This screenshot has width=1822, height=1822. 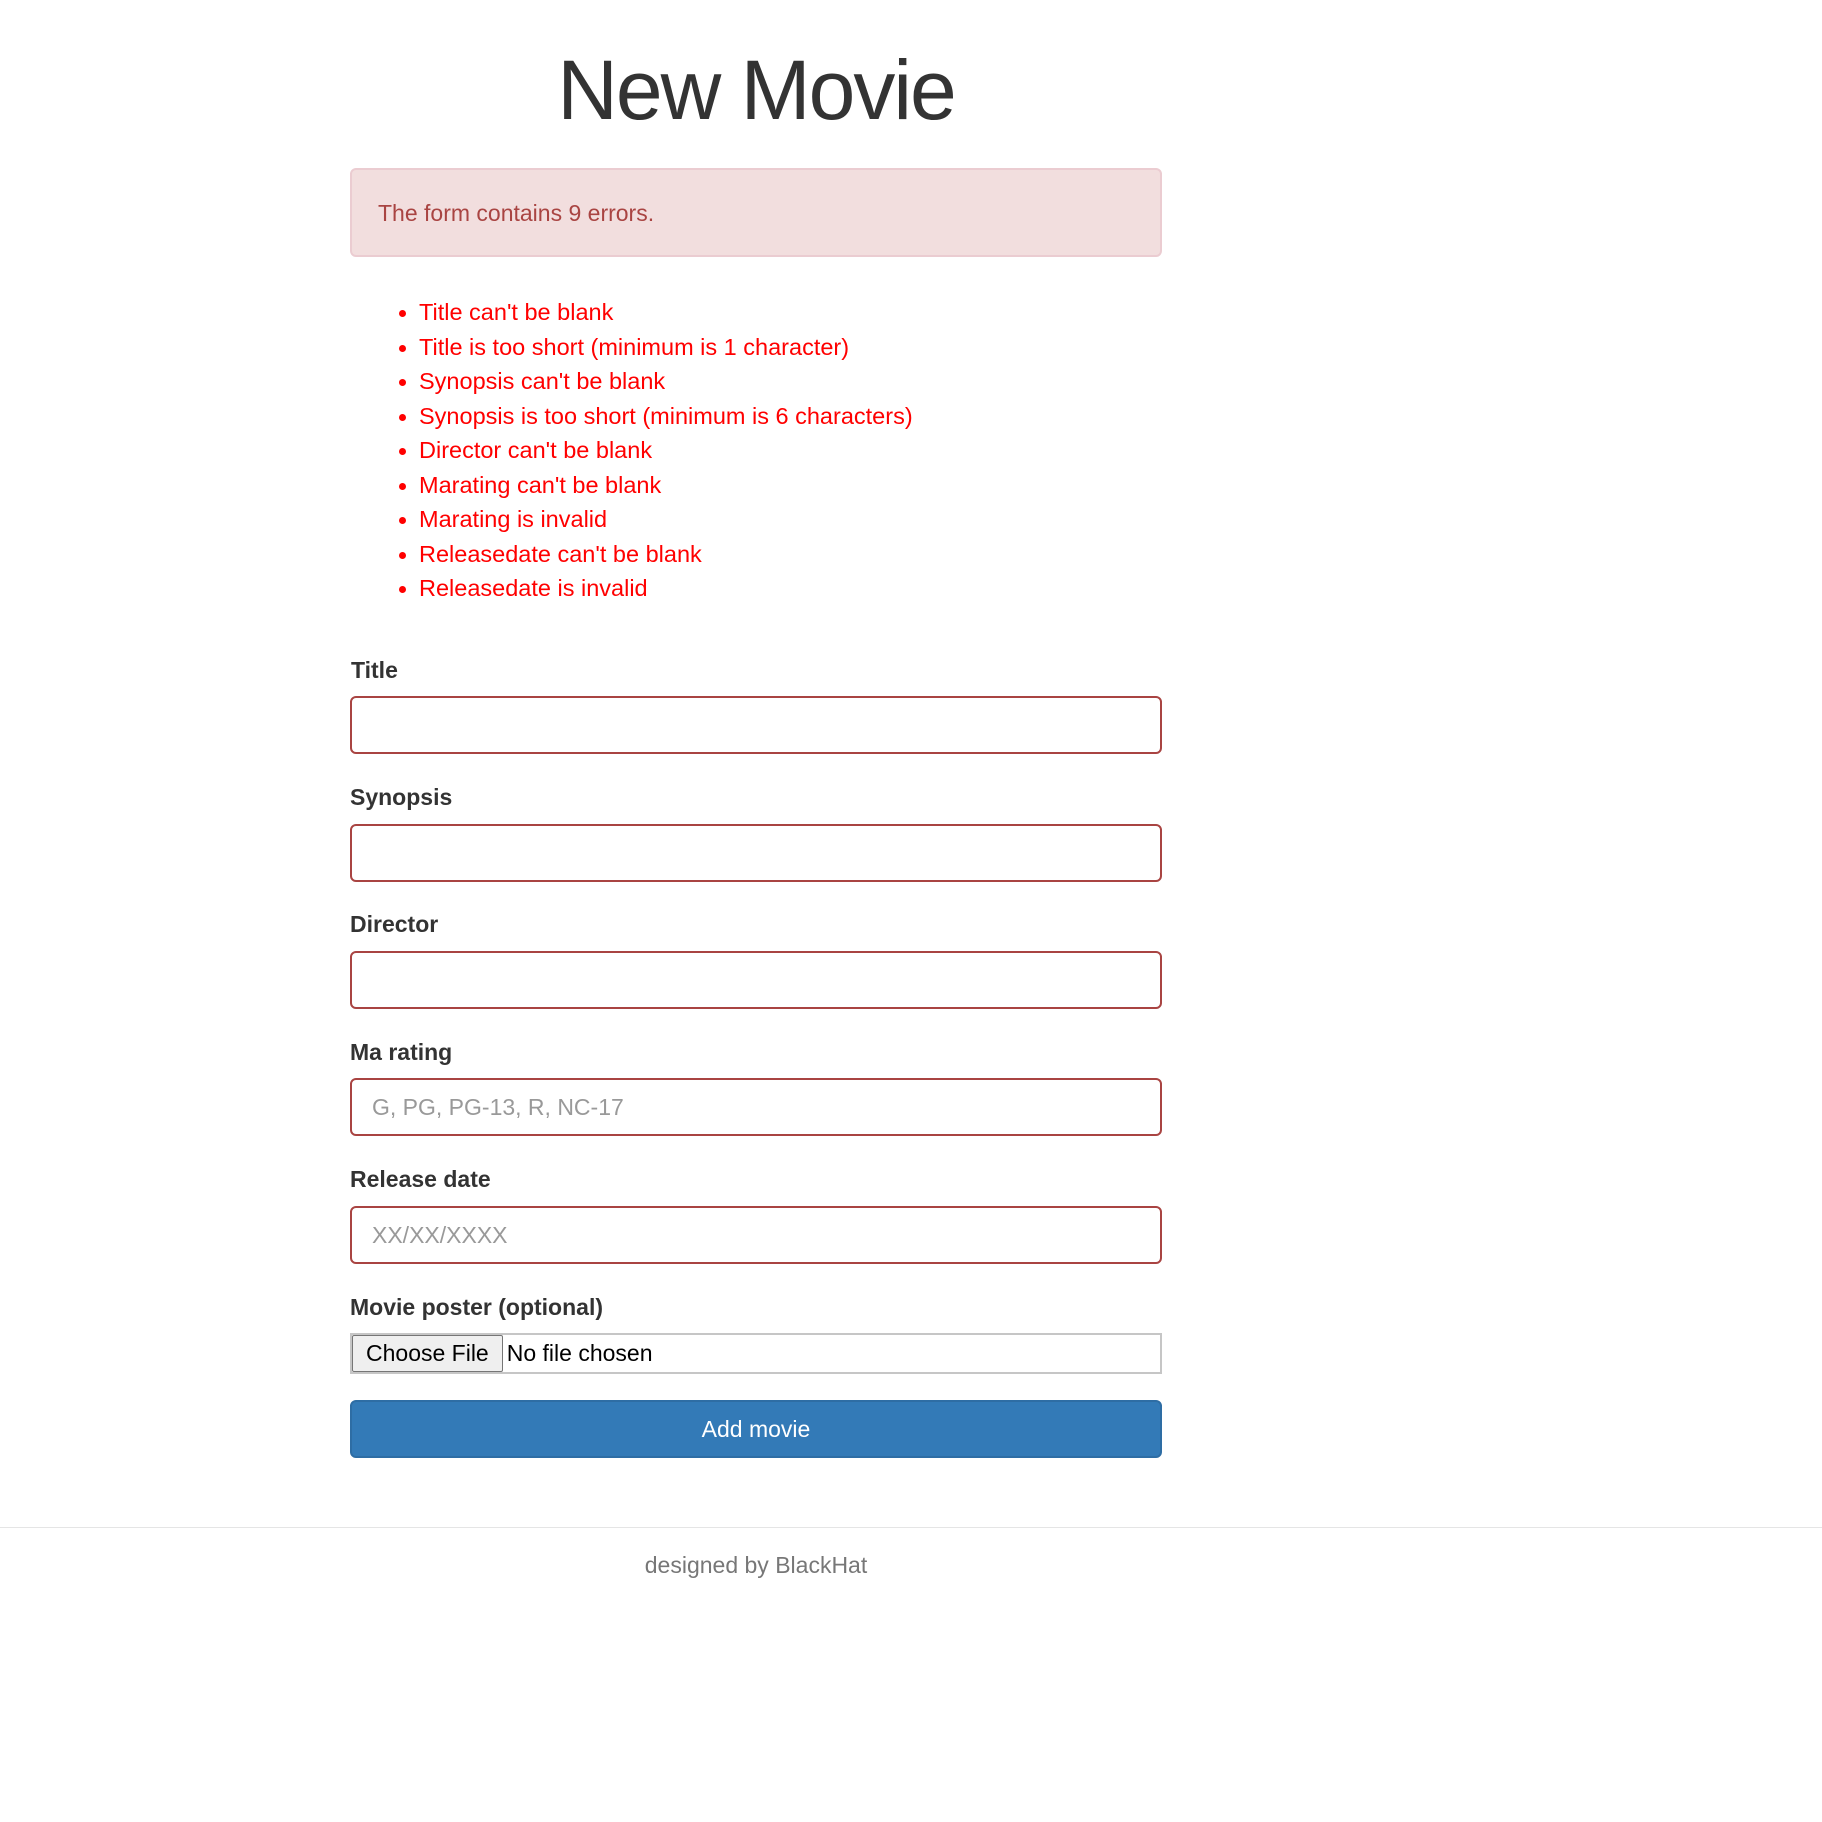 What do you see at coordinates (911, 1527) in the screenshot?
I see `footer-divider` at bounding box center [911, 1527].